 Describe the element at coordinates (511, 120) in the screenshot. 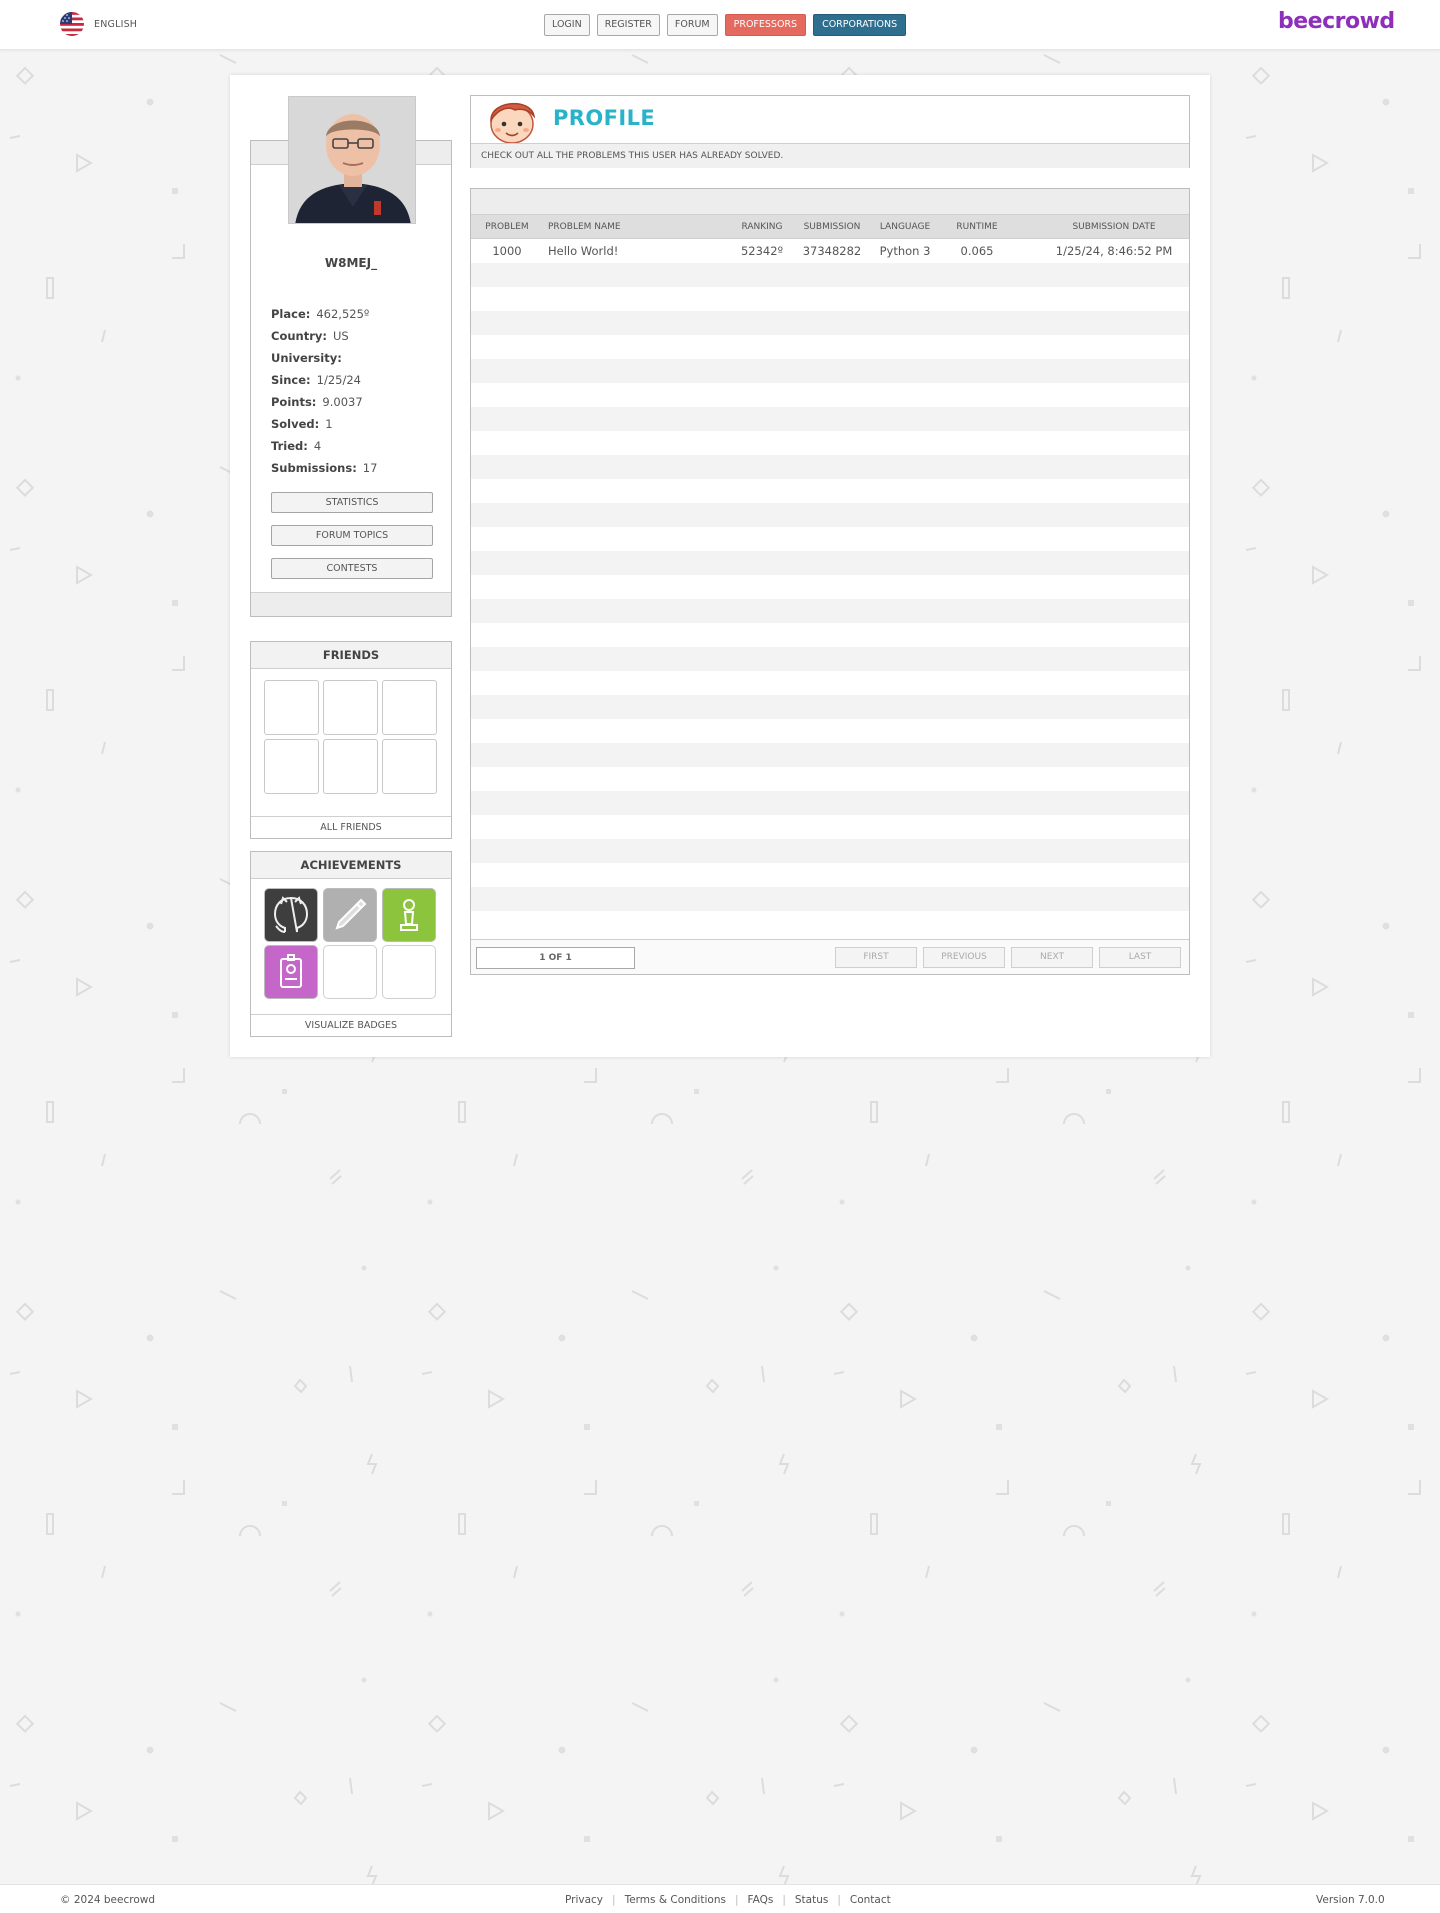

I see `mascot-icon` at that location.